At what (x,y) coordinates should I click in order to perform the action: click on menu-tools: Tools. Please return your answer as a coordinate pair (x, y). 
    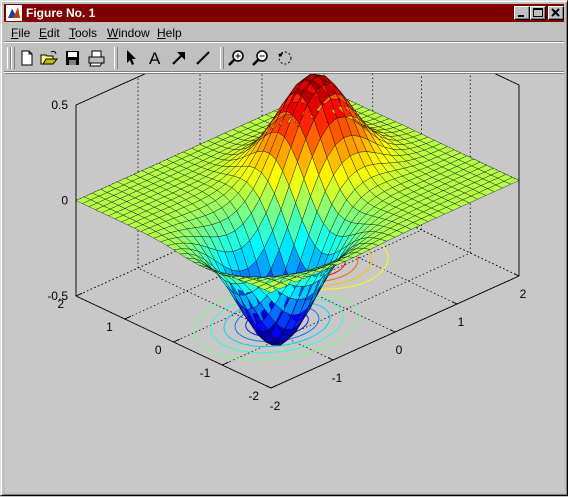
    Looking at the image, I should click on (83, 33).